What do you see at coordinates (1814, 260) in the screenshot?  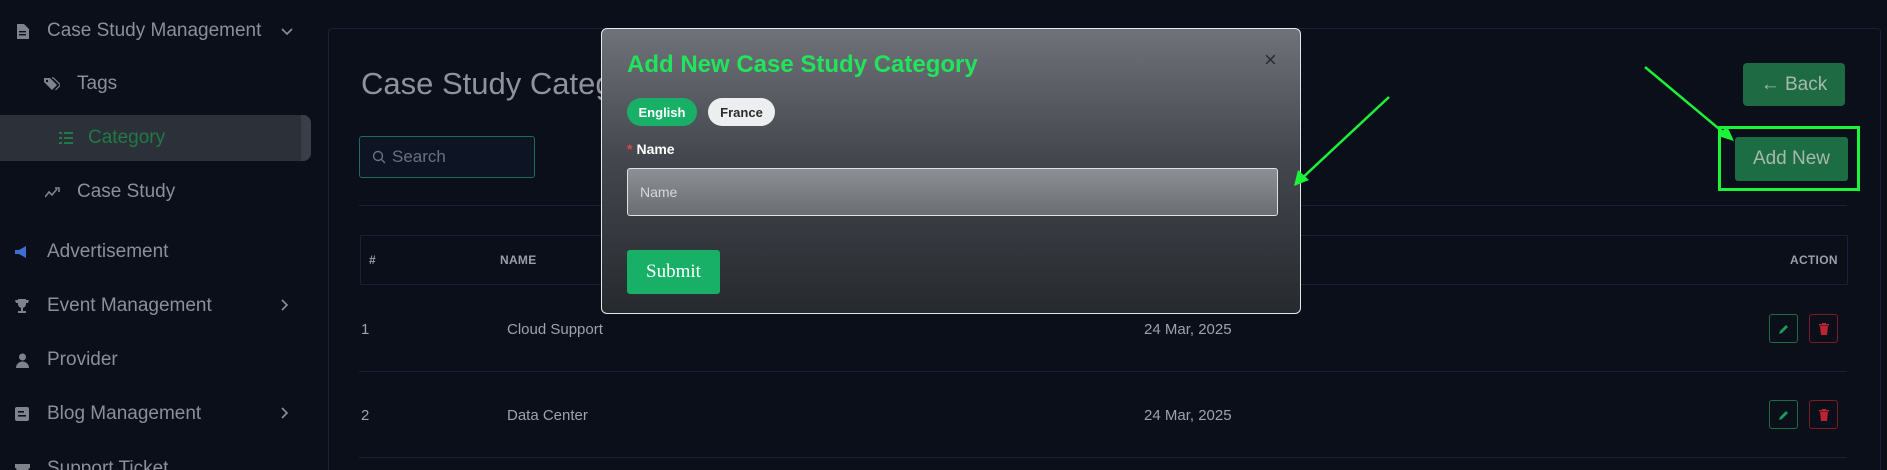 I see `column-header-action: ACTION` at bounding box center [1814, 260].